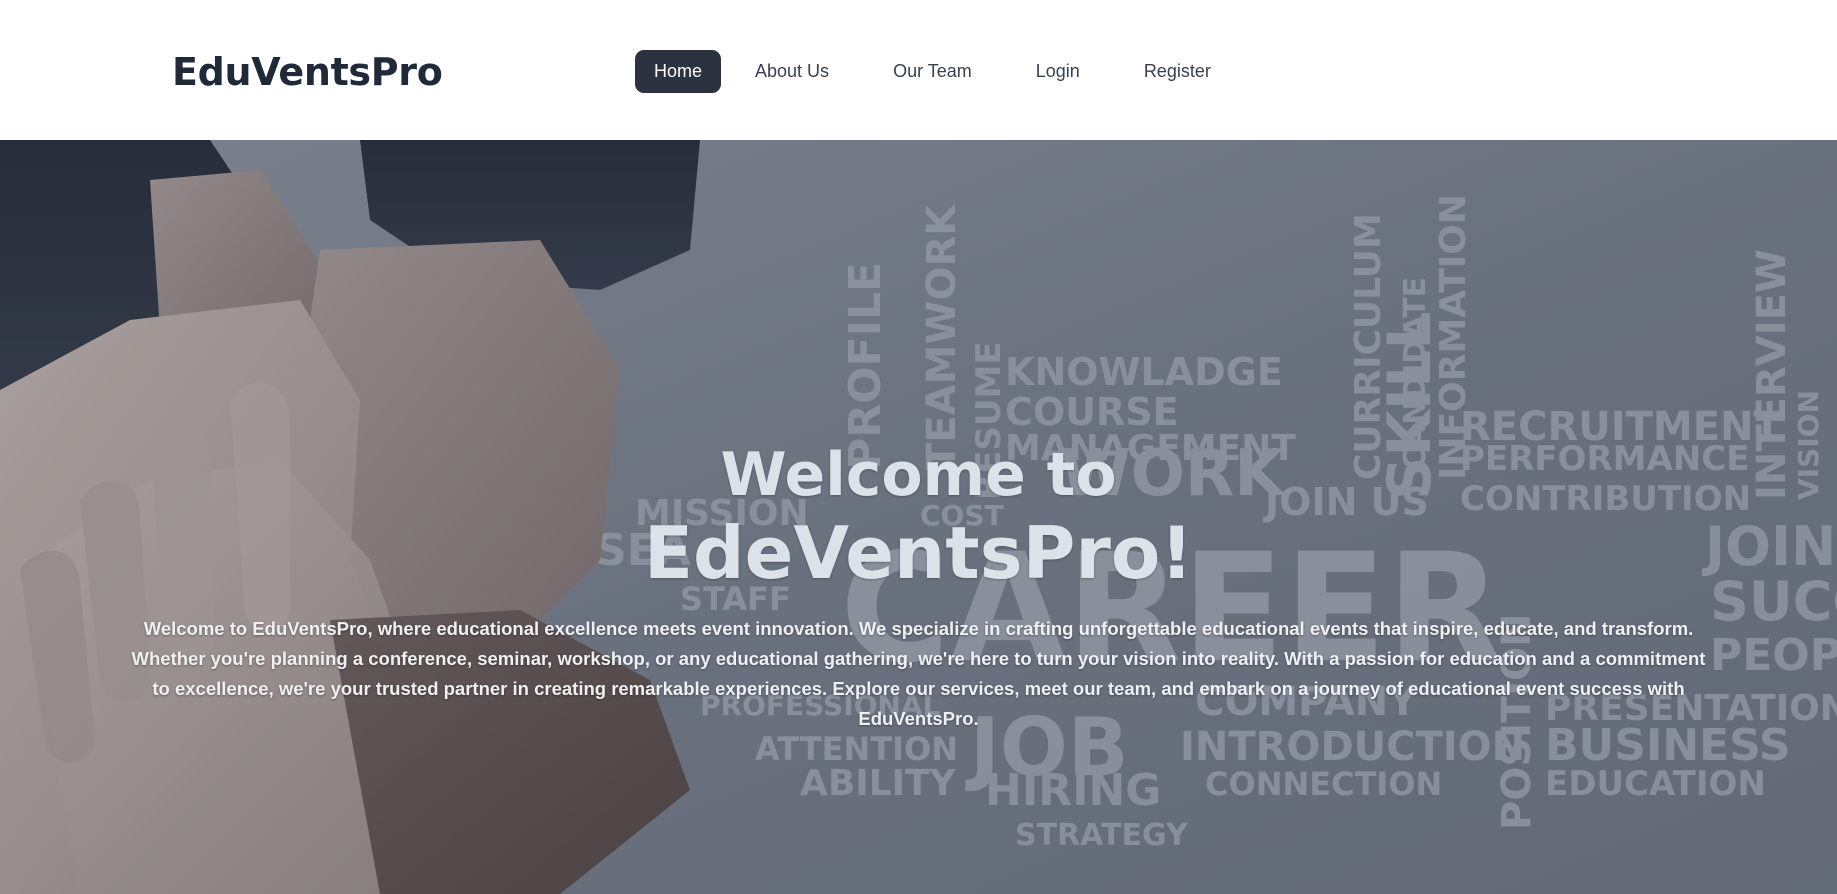 Image resolution: width=1837 pixels, height=894 pixels. Describe the element at coordinates (1058, 71) in the screenshot. I see `nav-login: Login` at that location.